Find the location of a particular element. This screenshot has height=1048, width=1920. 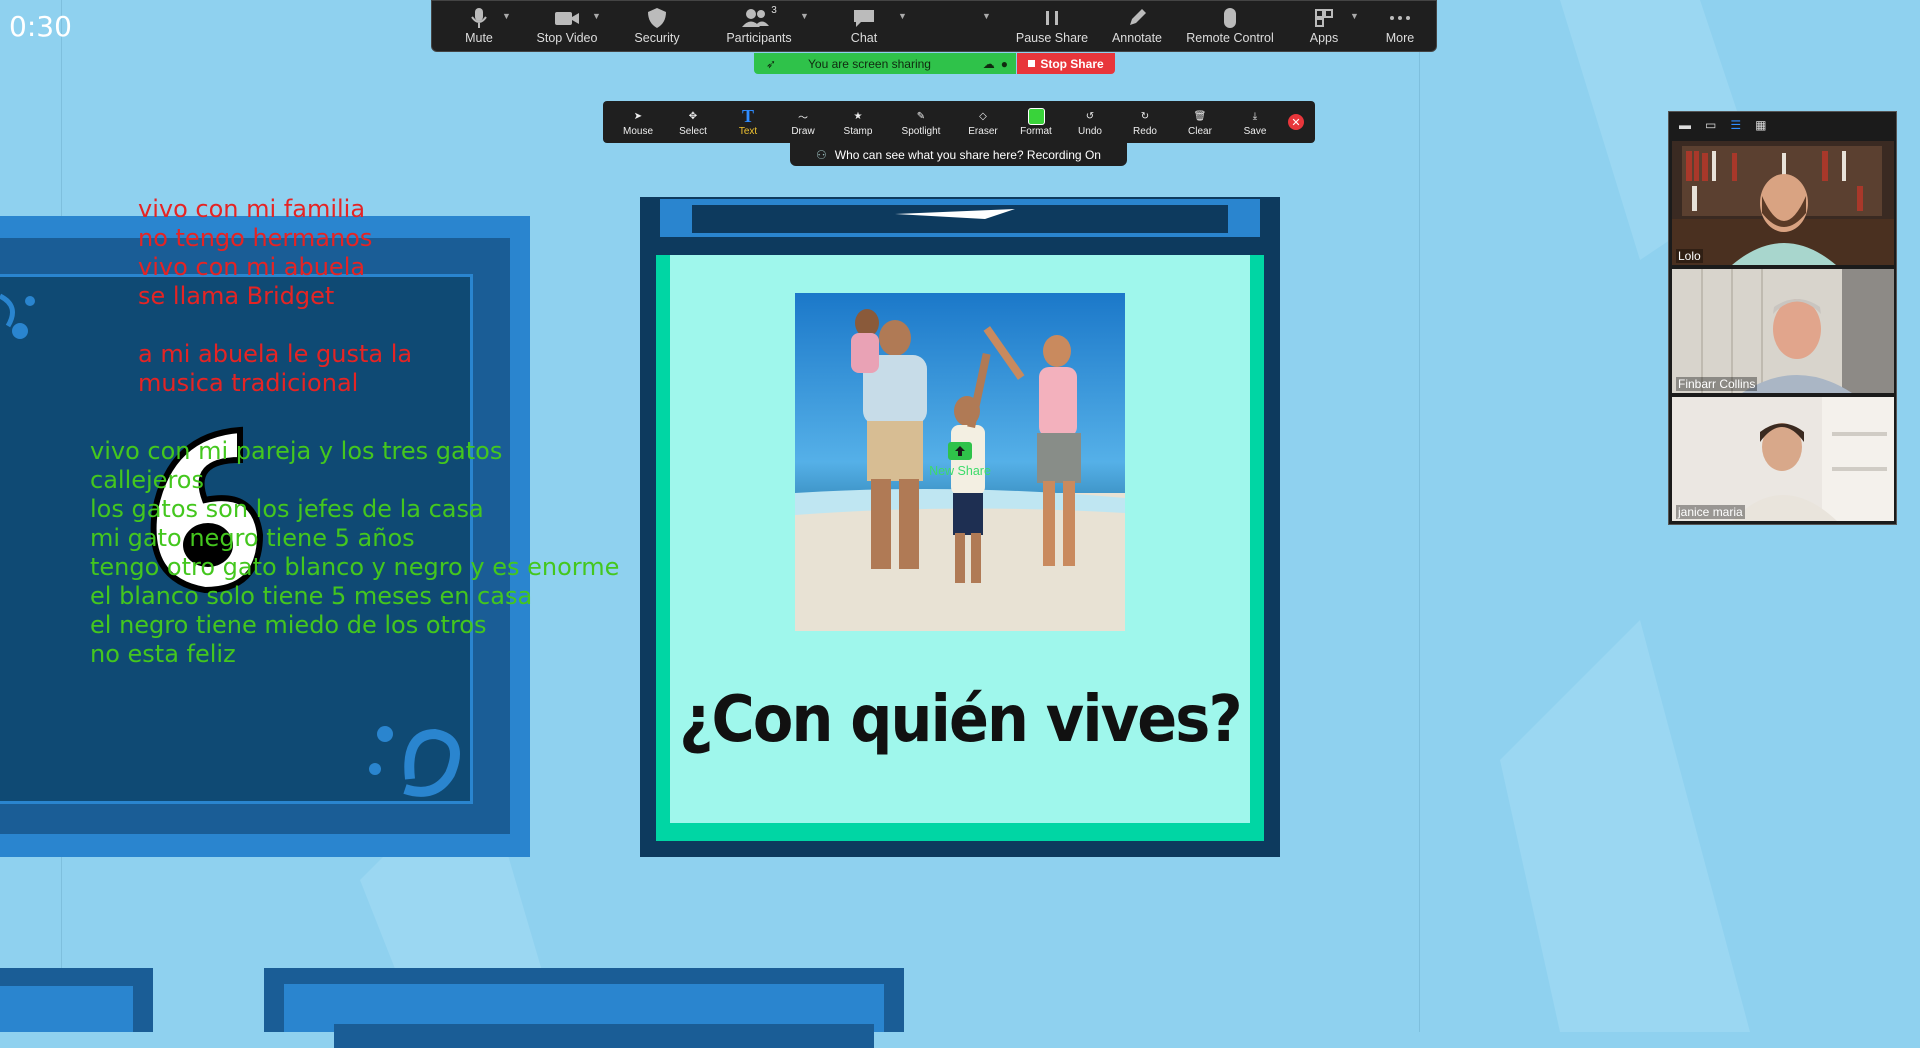

spotlight-tool-label: Spotlight is located at coordinates (921, 131).